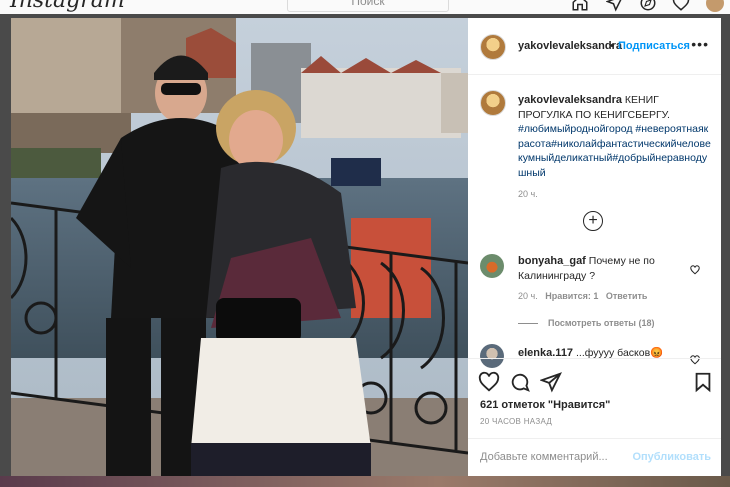  What do you see at coordinates (695, 268) in the screenshot?
I see `comment-like-icon` at bounding box center [695, 268].